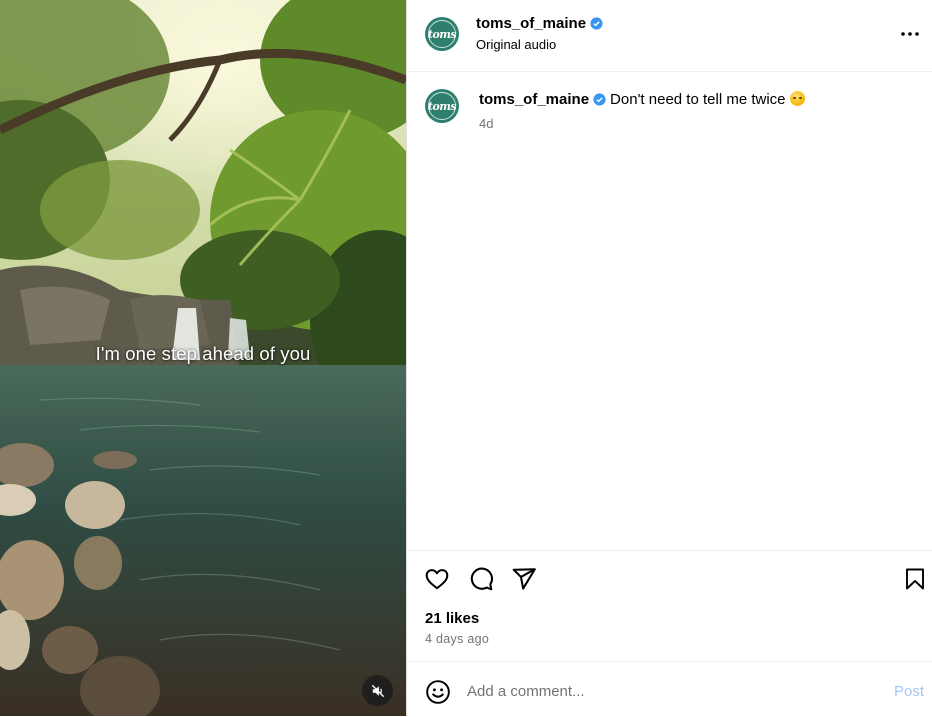 Image resolution: width=932 pixels, height=717 pixels. I want to click on heart-icon, so click(437, 579).